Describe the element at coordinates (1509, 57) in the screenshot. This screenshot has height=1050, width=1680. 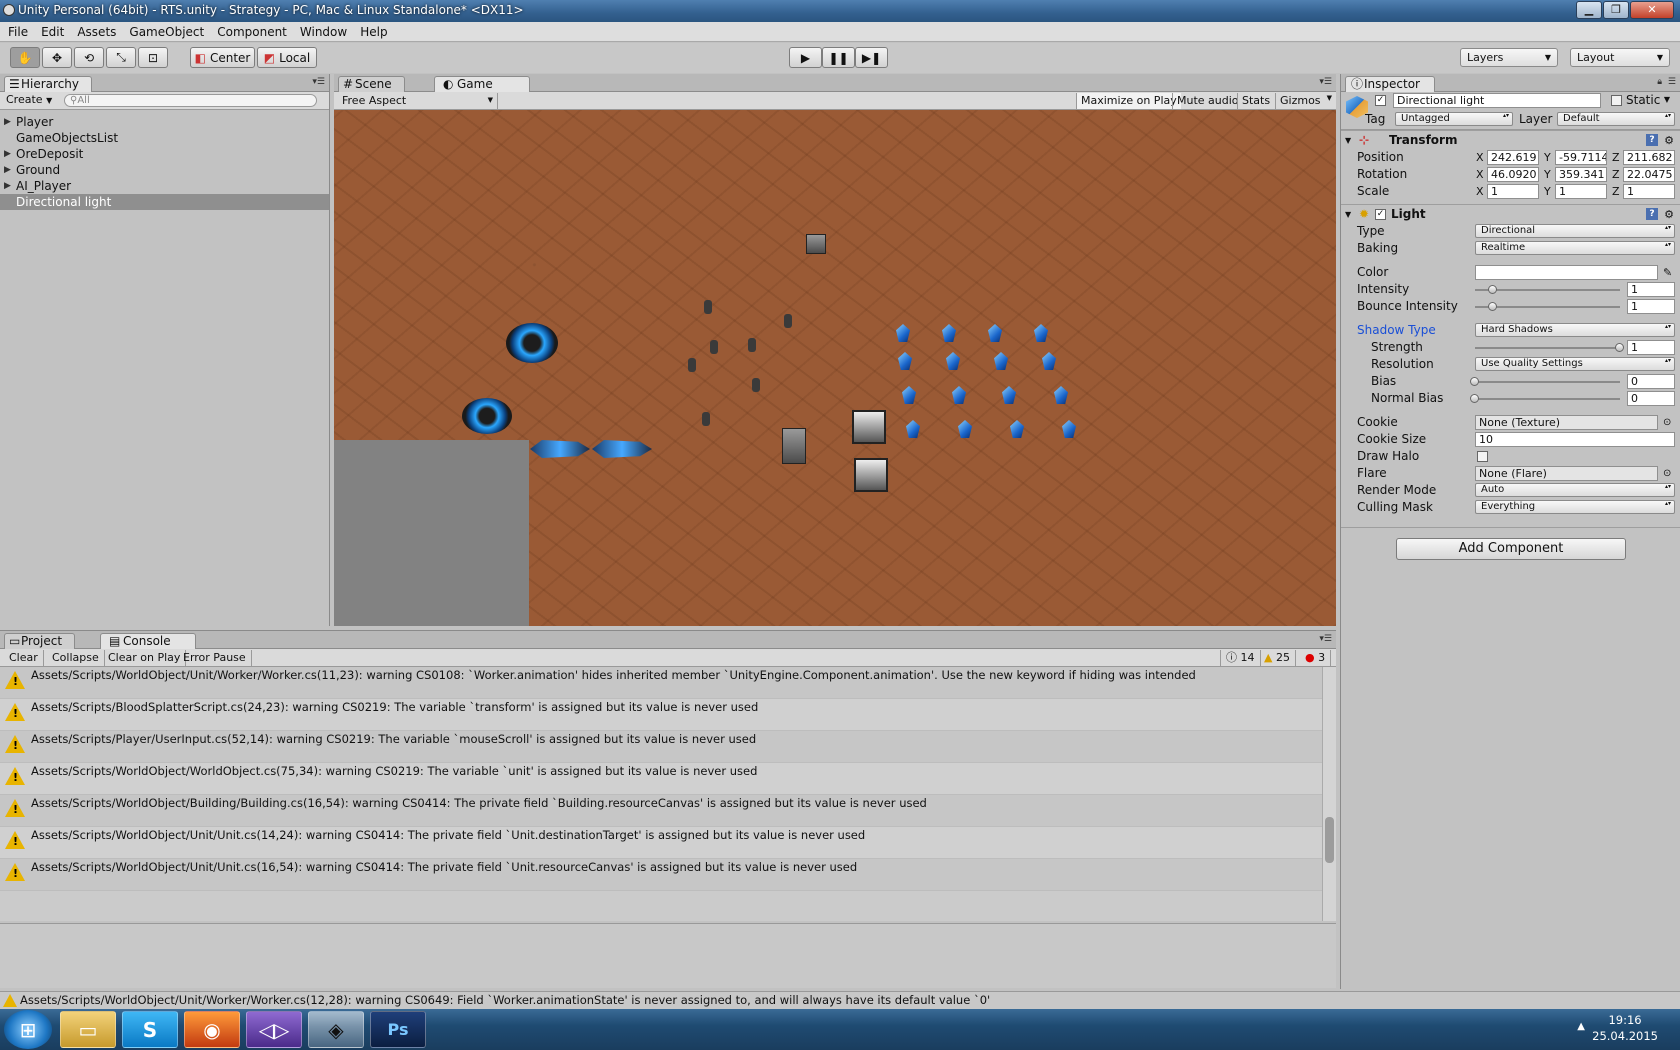
I see `layers-dropdown: Layers ▼` at that location.